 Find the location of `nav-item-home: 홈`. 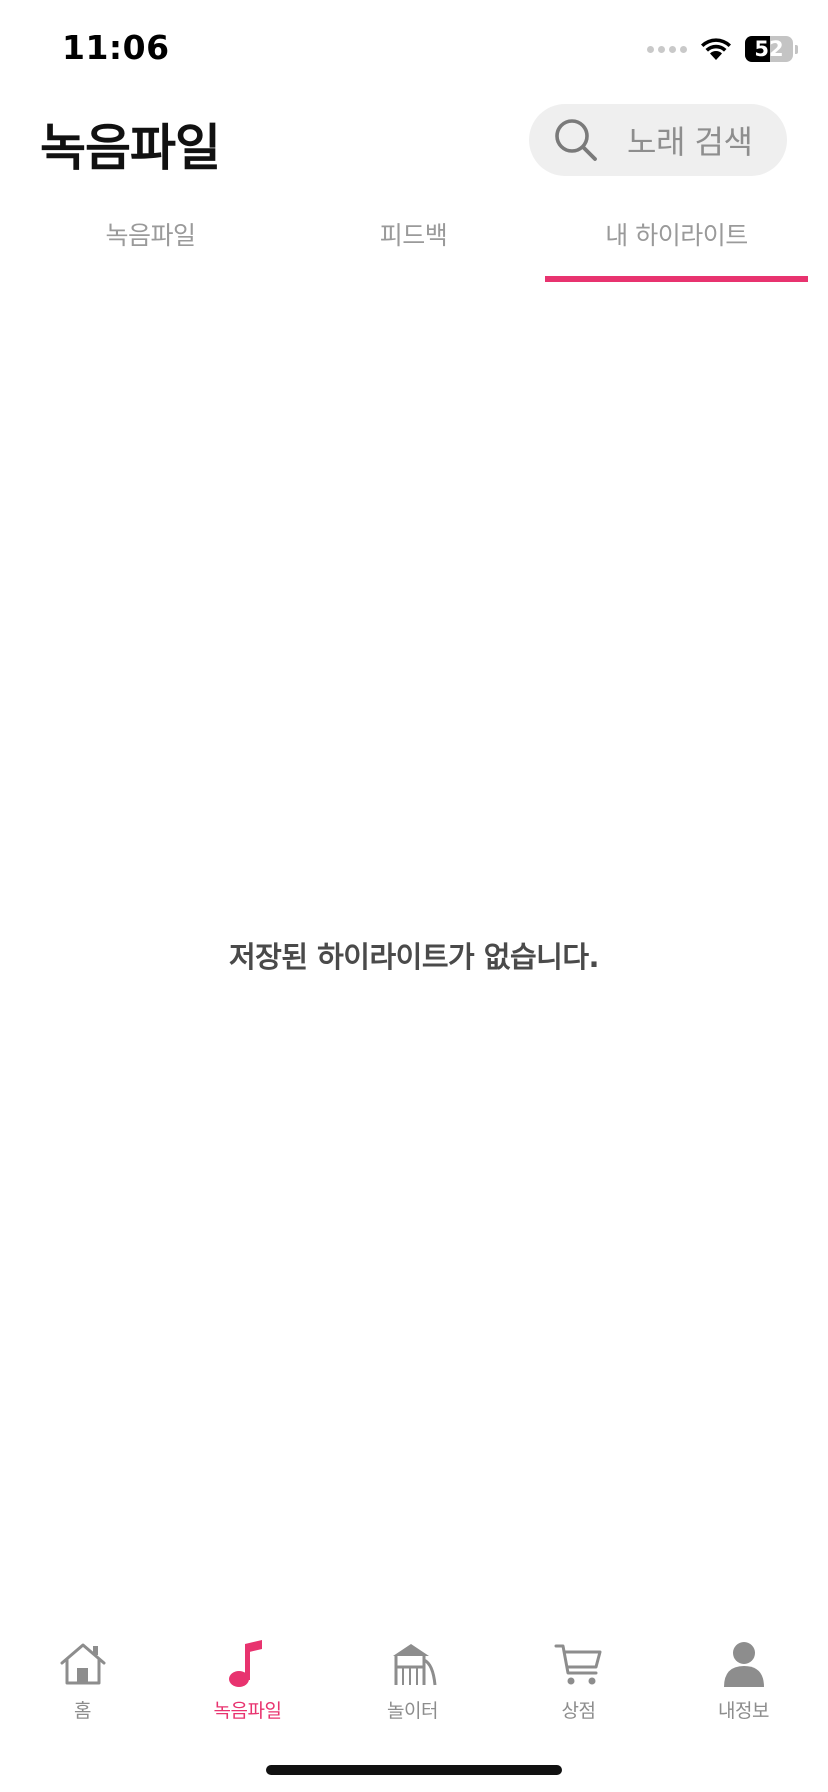

nav-item-home: 홈 is located at coordinates (82, 1675).